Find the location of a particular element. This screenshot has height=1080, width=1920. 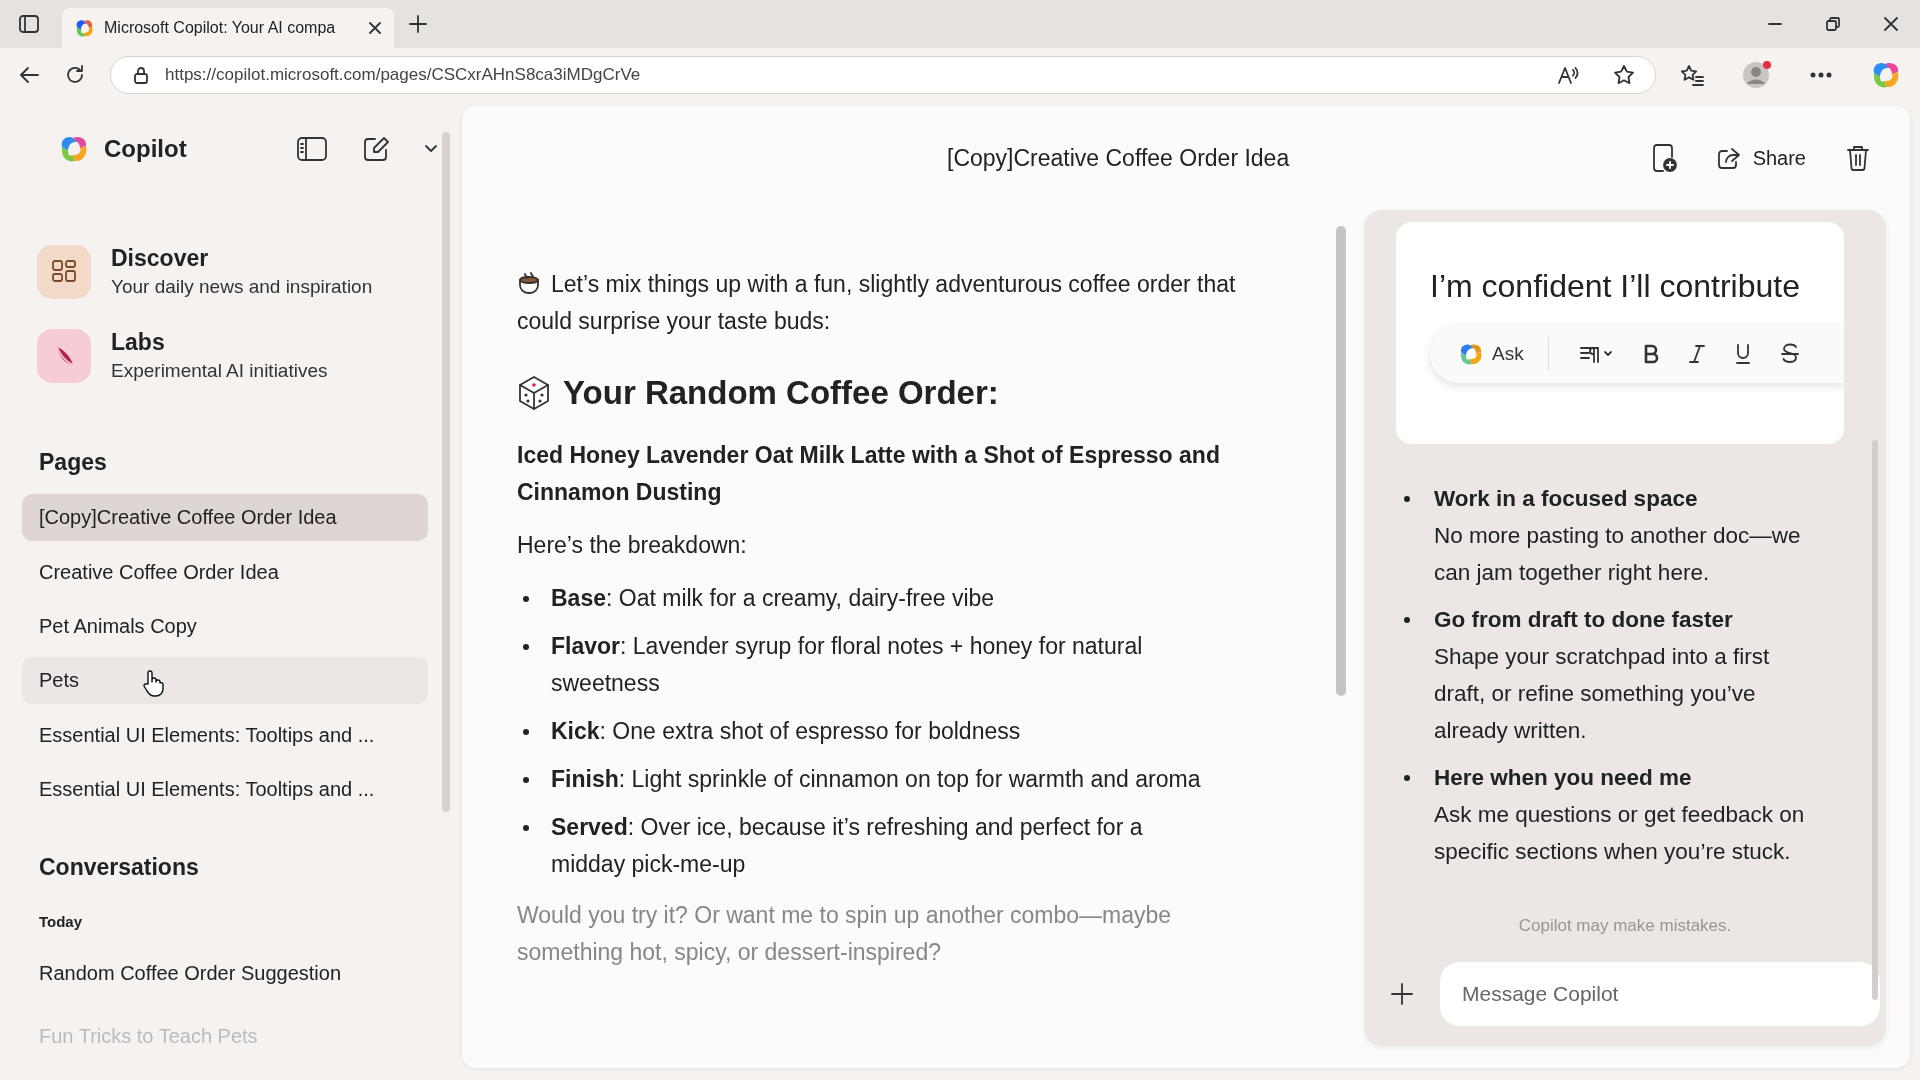

star-icon is located at coordinates (1624, 75).